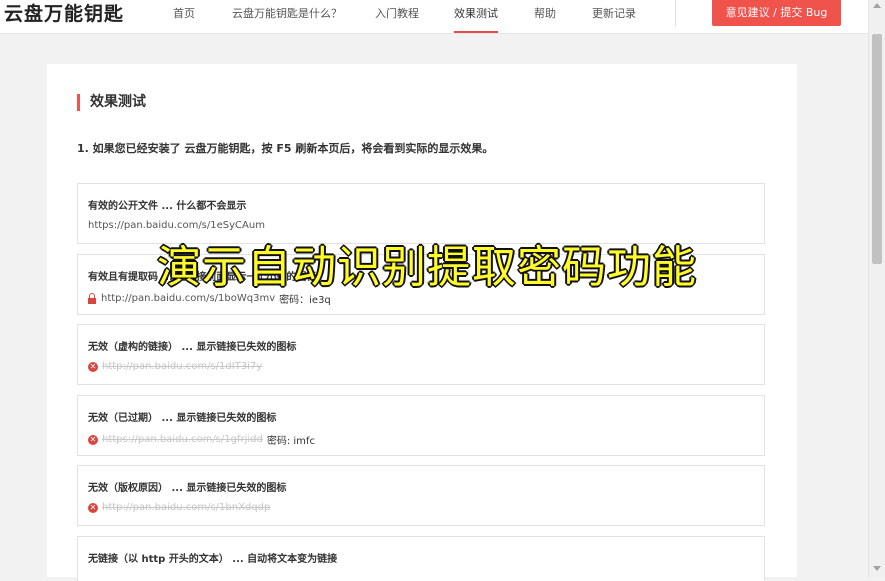  I want to click on nav-what-is: 云盘万能钥匙是什么？, so click(287, 16).